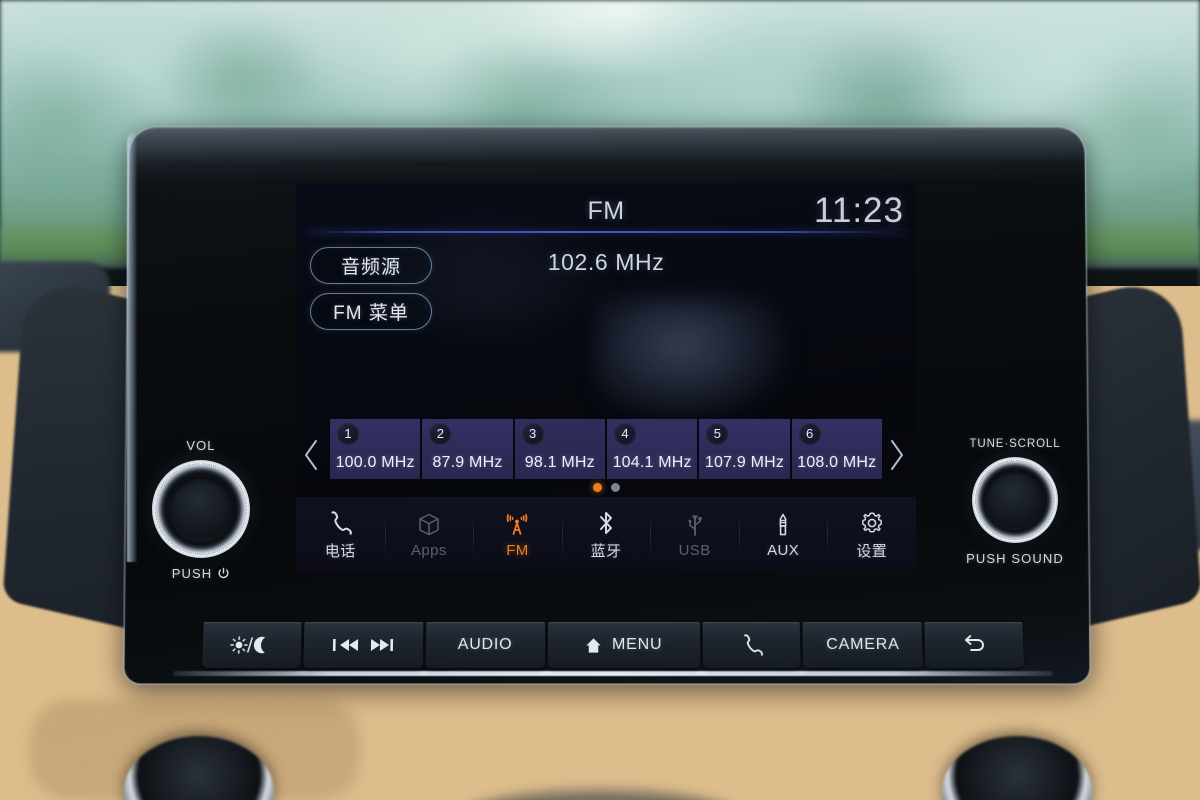 Image resolution: width=1200 pixels, height=800 pixels. I want to click on back-arrow-icon, so click(974, 645).